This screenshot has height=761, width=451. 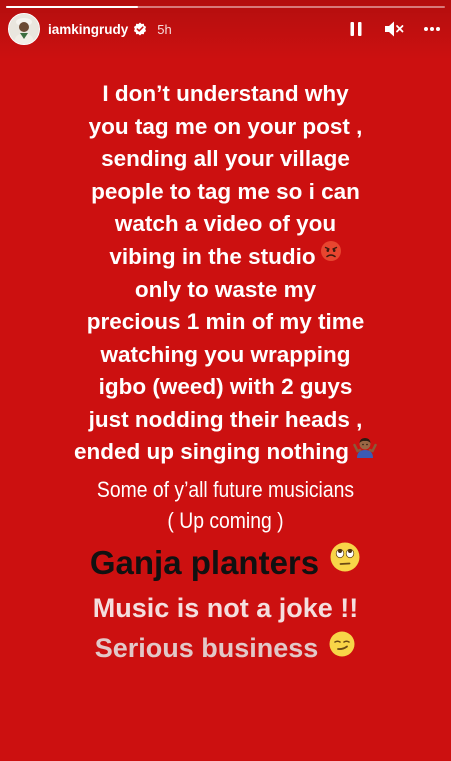 I want to click on username: iamkingrudy, so click(x=88, y=29).